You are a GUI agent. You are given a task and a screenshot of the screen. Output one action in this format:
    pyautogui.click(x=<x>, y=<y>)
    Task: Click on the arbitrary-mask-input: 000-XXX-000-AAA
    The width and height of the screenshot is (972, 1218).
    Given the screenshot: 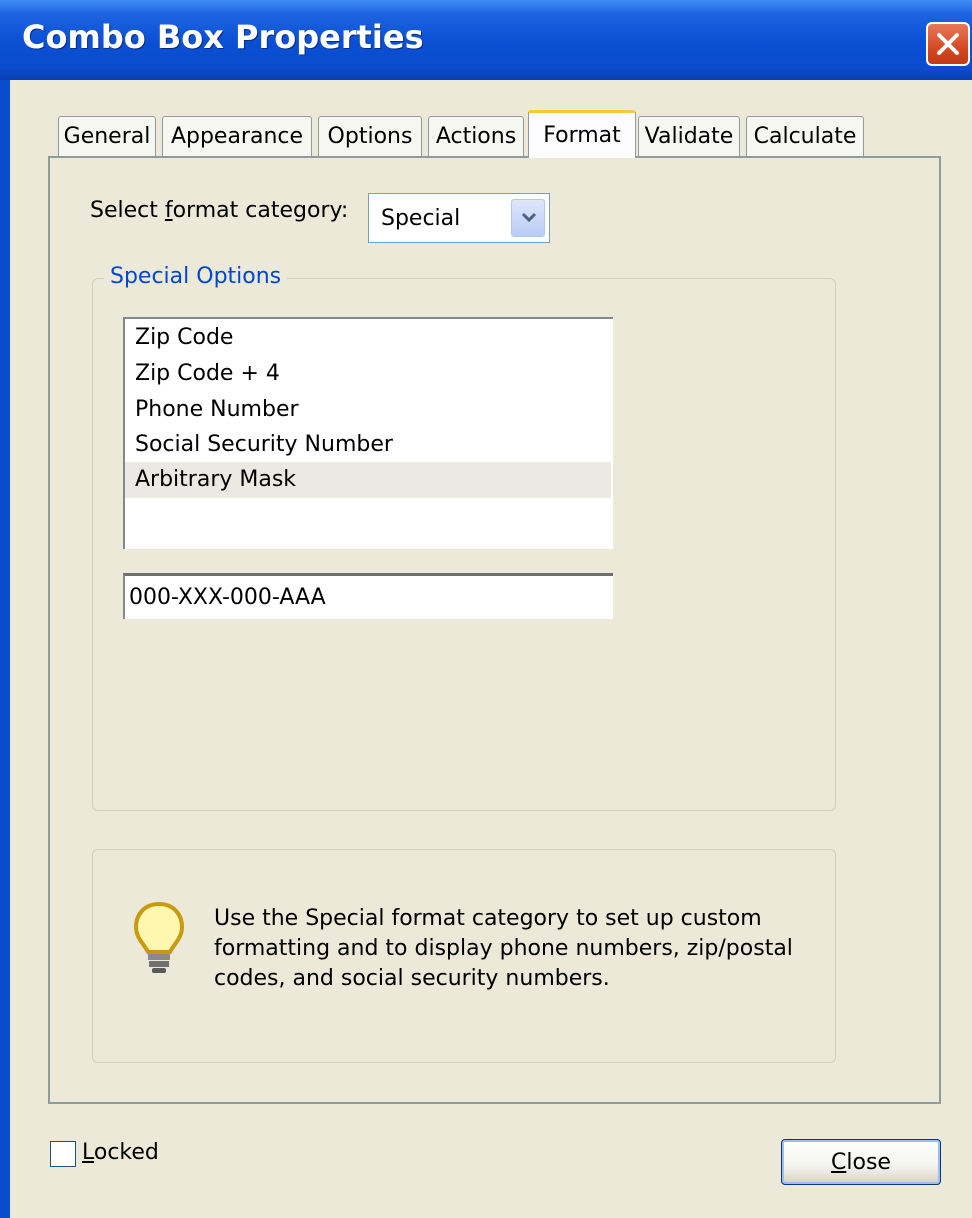 What is the action you would take?
    pyautogui.click(x=368, y=596)
    